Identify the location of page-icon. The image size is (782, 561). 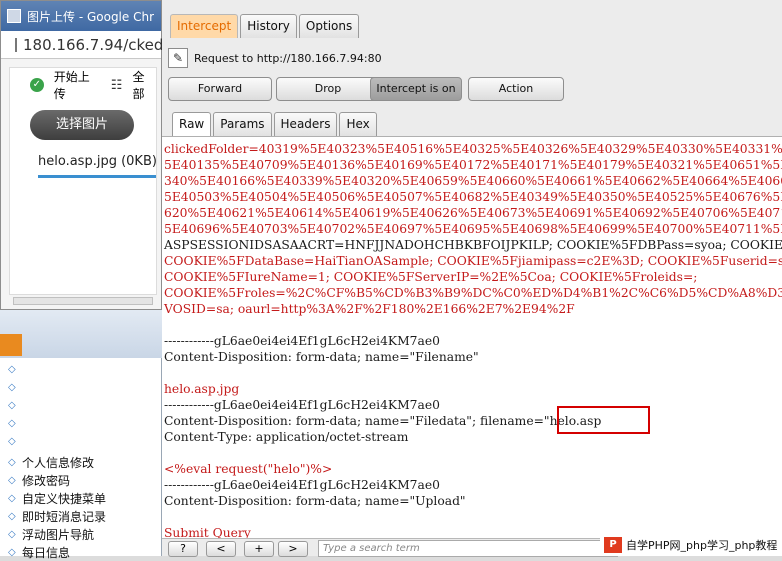
(14, 16).